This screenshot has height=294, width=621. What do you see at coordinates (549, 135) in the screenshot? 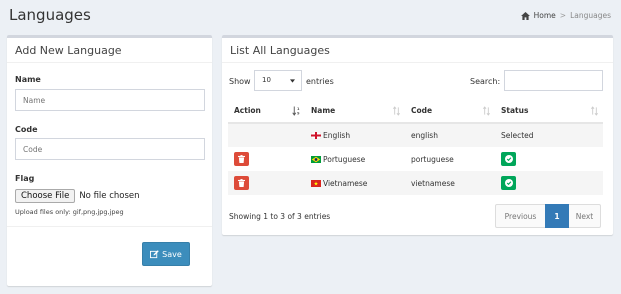
I see `status-cell: Selected` at bounding box center [549, 135].